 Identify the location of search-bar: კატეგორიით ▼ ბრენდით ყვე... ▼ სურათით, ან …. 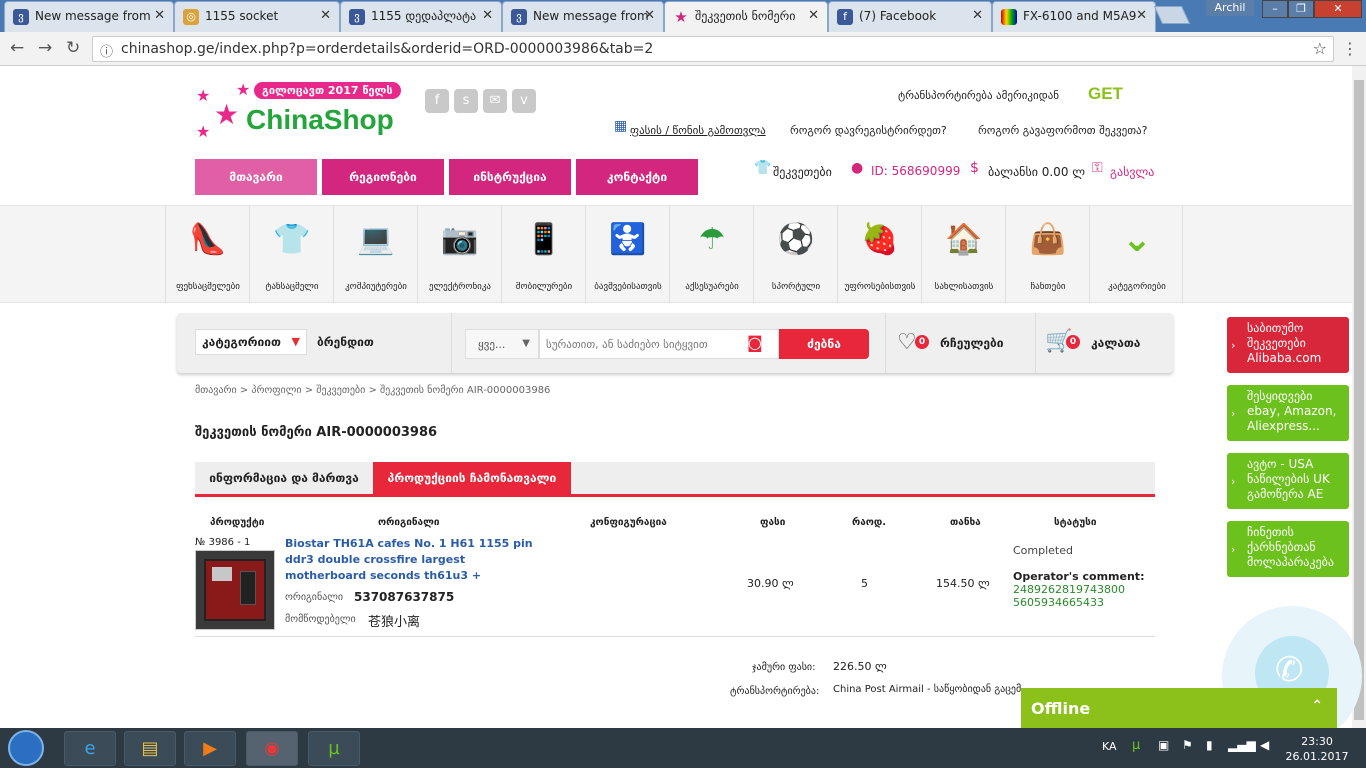
(675, 343).